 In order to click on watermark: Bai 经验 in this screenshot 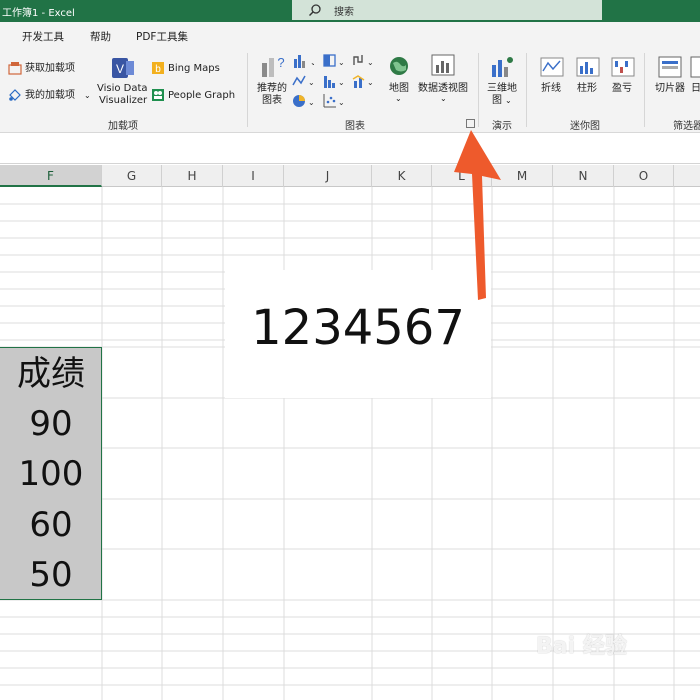, I will do `click(581, 646)`.